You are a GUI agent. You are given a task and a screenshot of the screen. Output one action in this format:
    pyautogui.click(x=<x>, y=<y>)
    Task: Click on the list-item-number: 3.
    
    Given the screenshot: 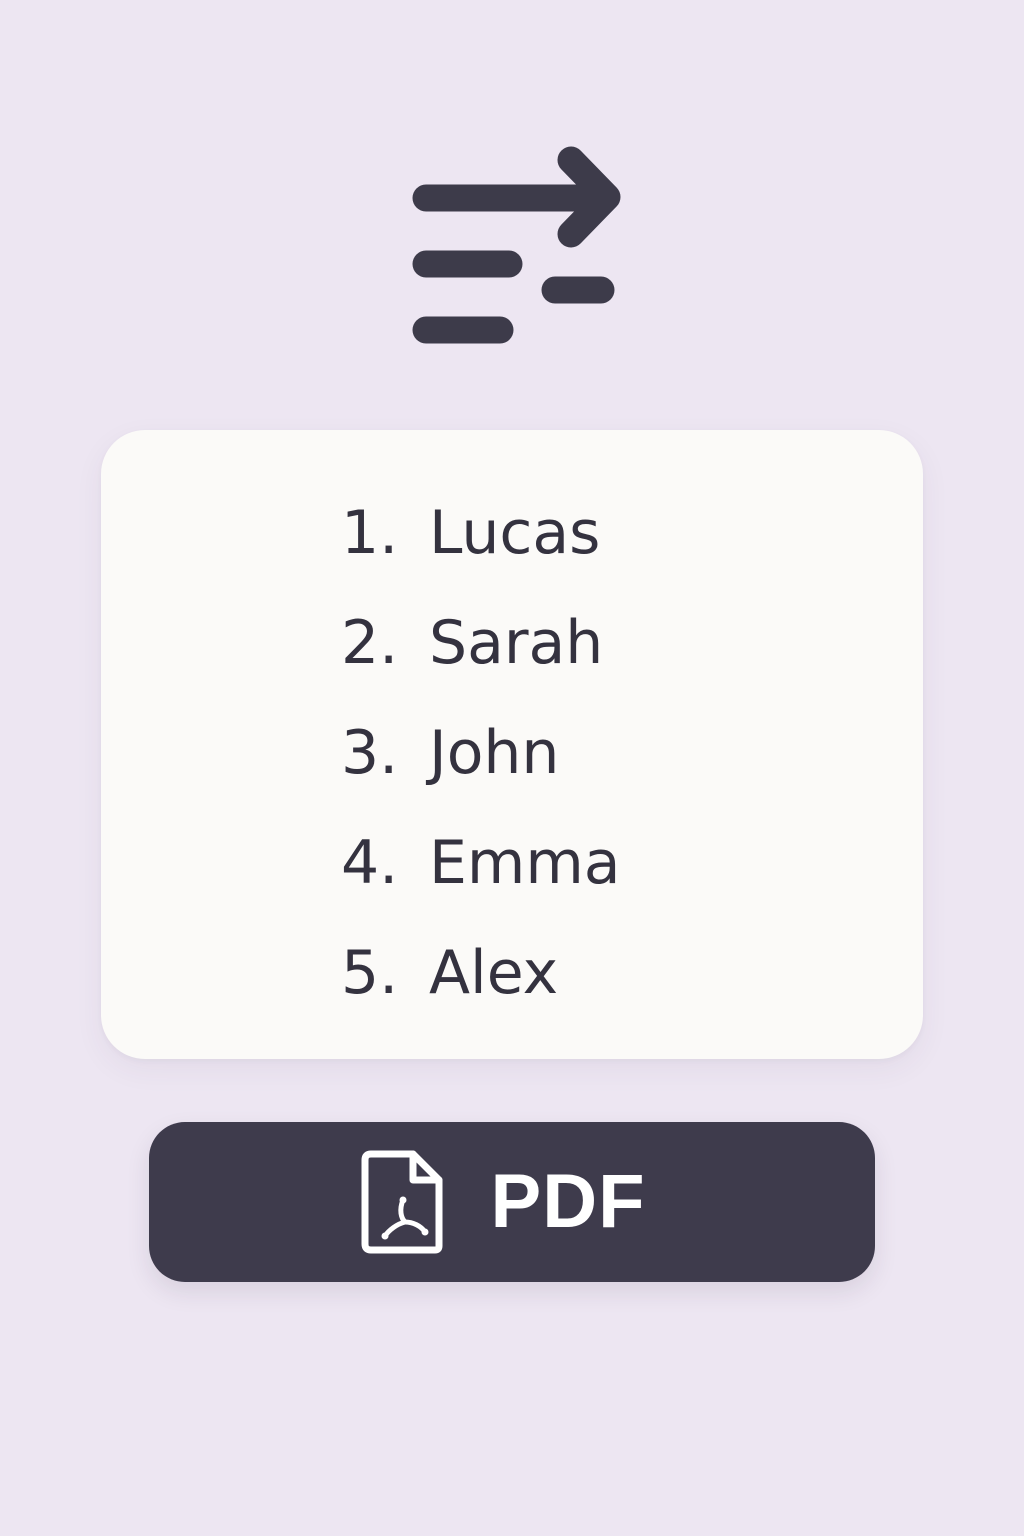 What is the action you would take?
    pyautogui.click(x=370, y=753)
    